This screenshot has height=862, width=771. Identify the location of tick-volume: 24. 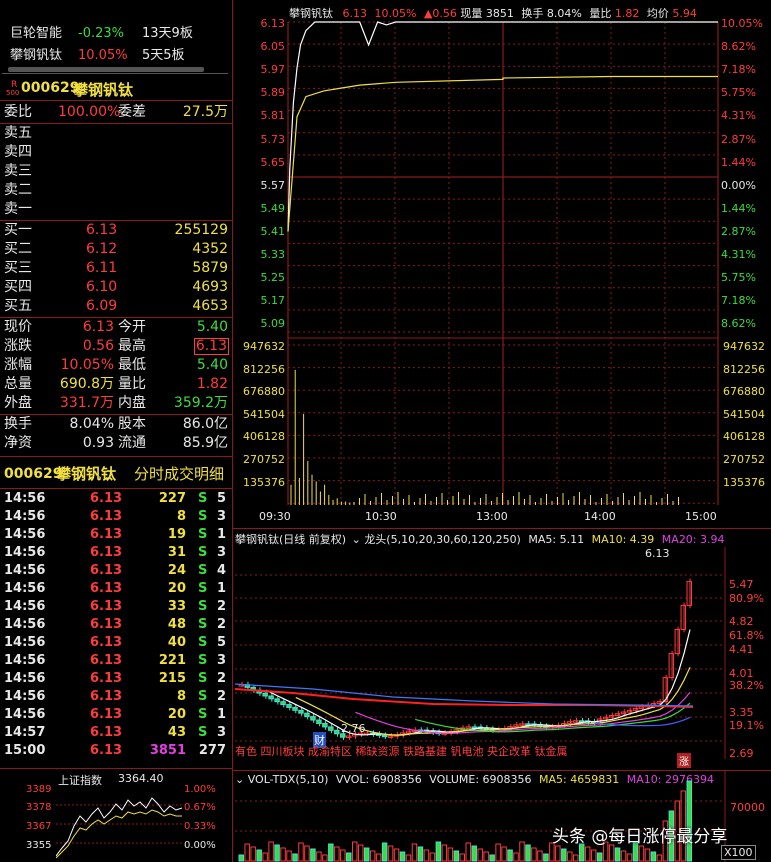
(176, 570).